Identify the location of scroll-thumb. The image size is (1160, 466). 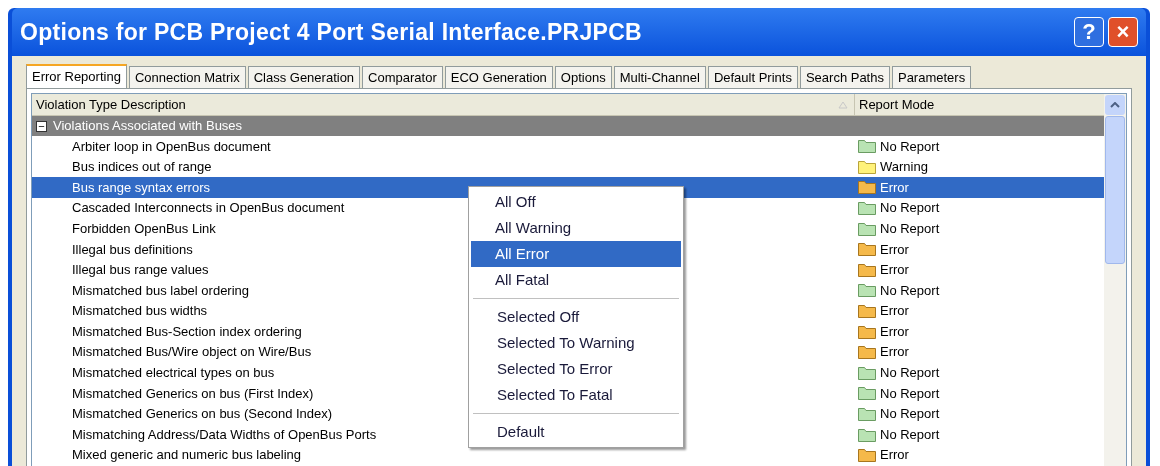
(1115, 190).